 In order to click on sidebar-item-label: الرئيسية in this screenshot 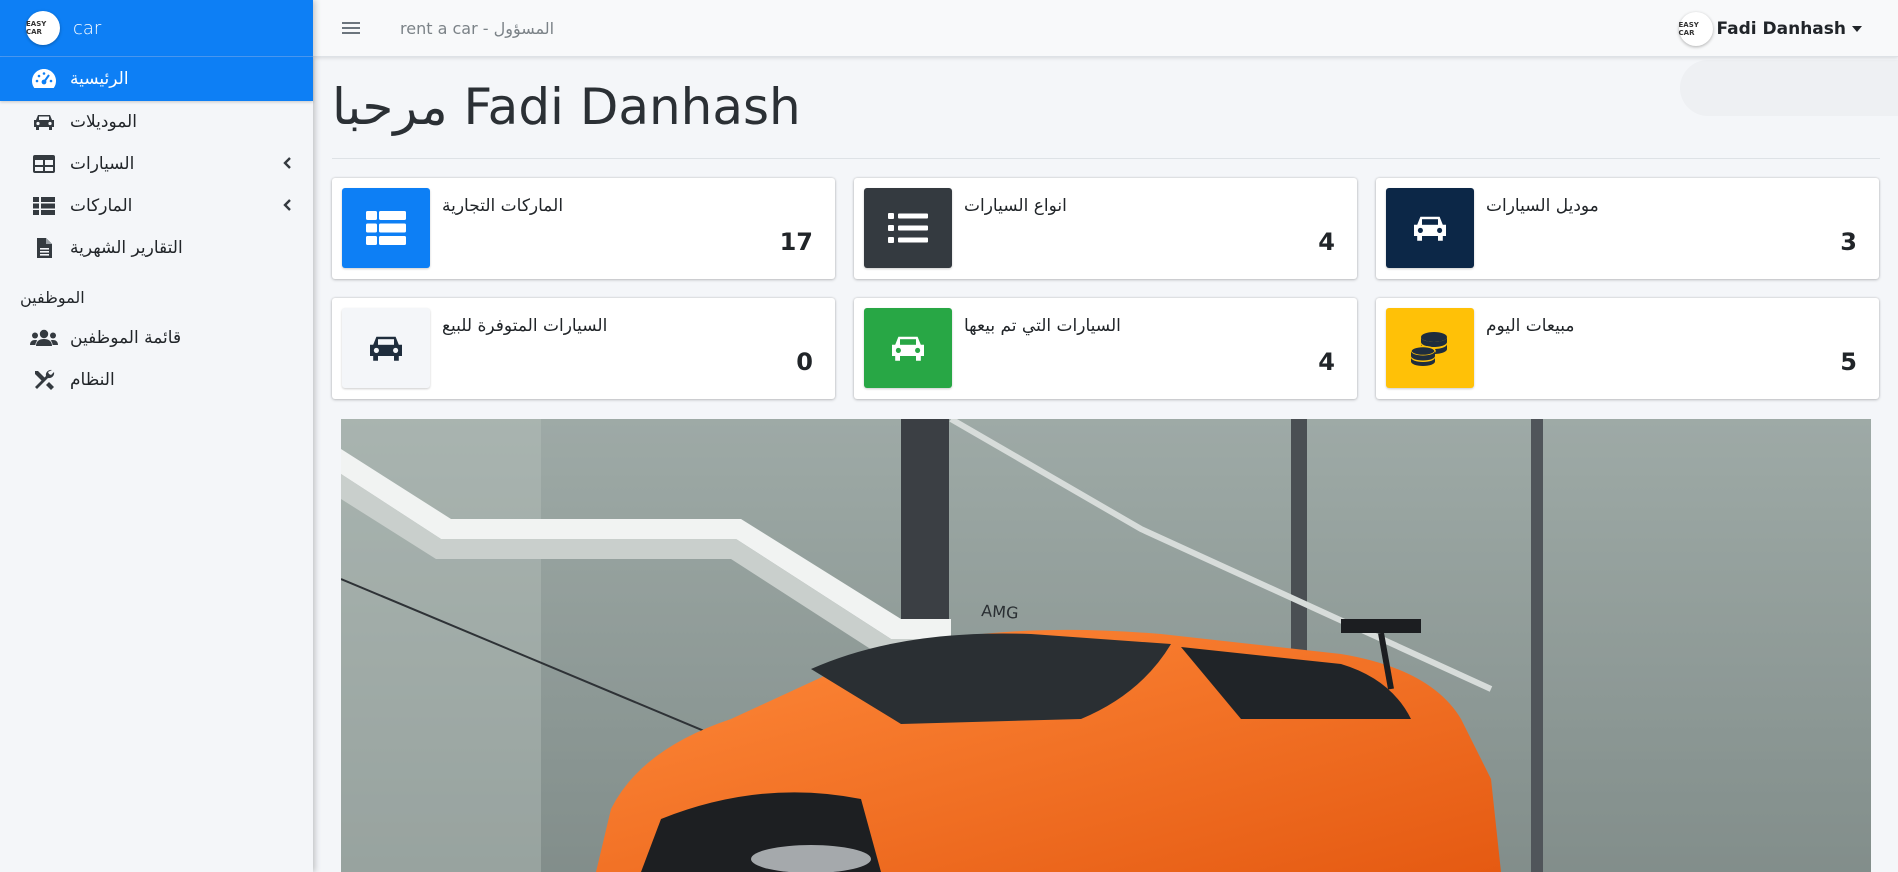, I will do `click(99, 79)`.